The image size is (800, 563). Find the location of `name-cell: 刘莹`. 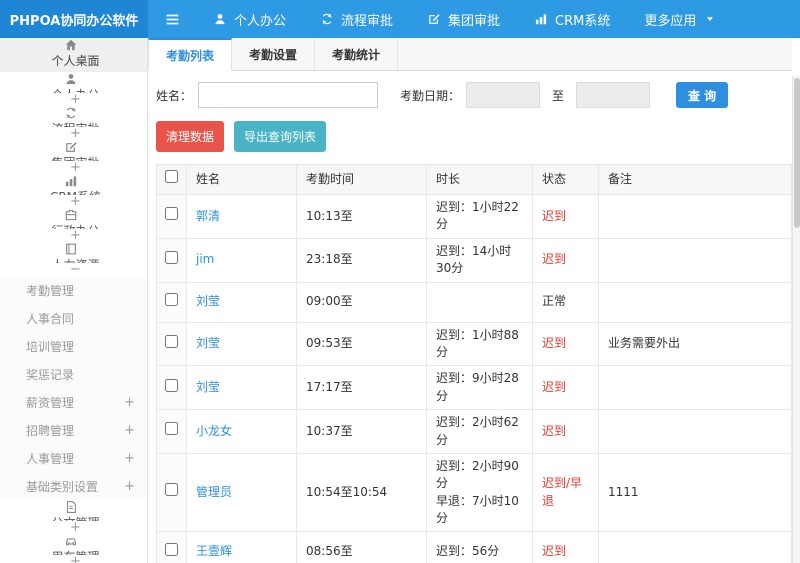

name-cell: 刘莹 is located at coordinates (241, 344).